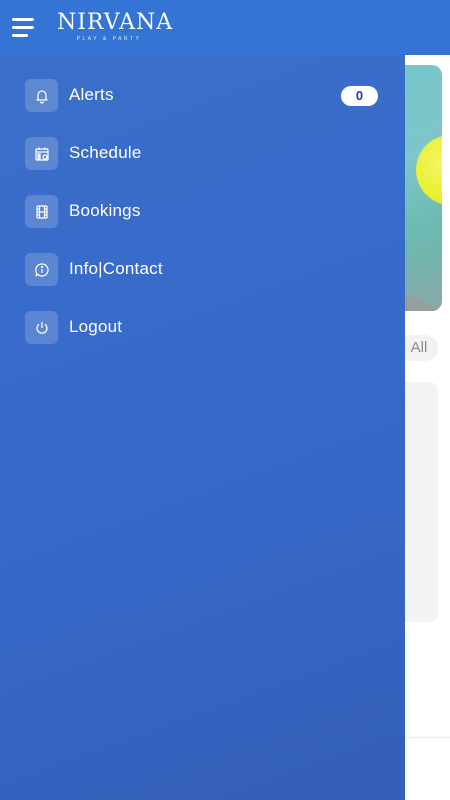 The image size is (450, 800). Describe the element at coordinates (41, 327) in the screenshot. I see `power-icon` at that location.